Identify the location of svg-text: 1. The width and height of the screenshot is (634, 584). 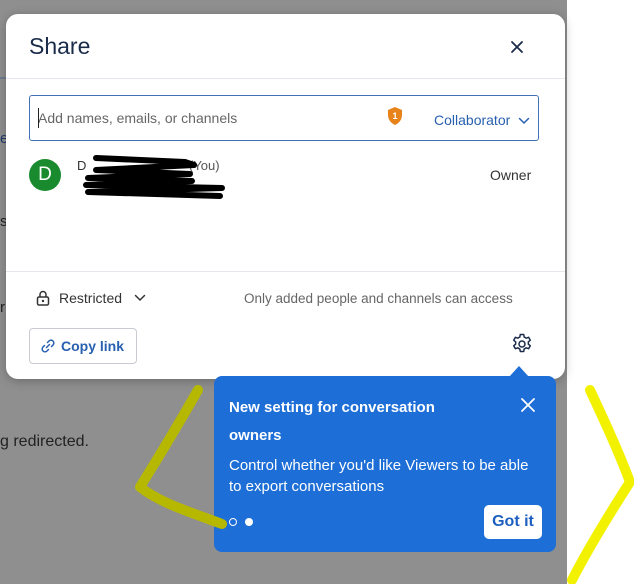
(394, 116).